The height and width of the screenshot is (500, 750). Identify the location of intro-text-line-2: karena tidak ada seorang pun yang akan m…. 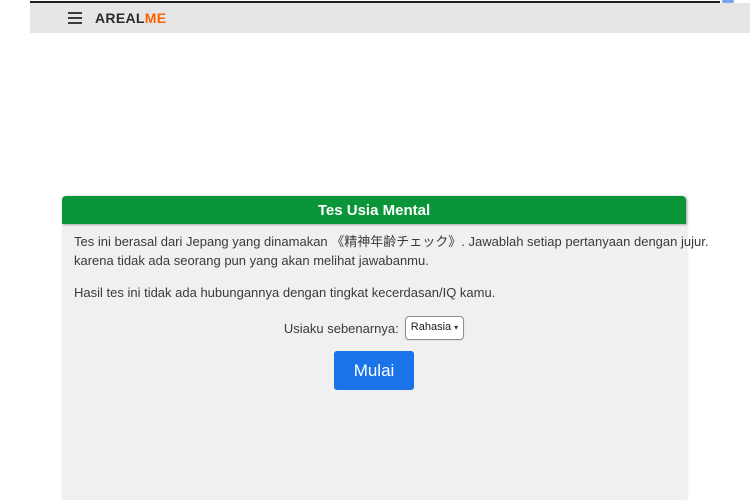
(251, 260).